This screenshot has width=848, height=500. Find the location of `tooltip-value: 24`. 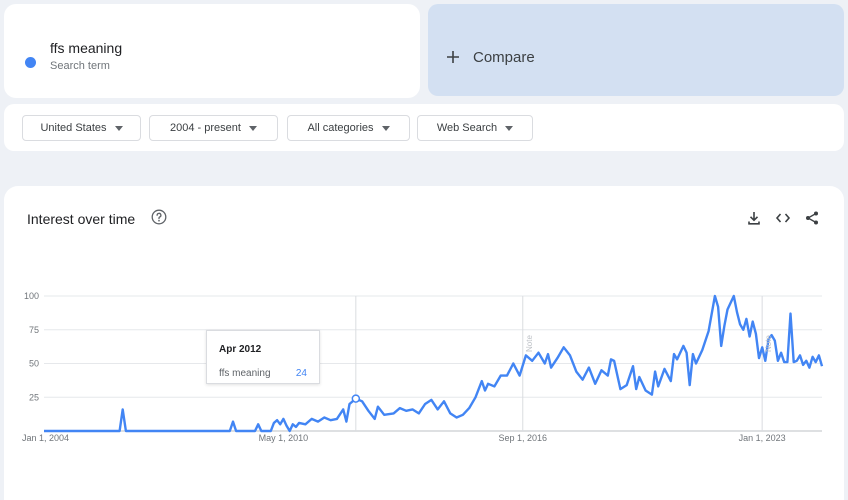

tooltip-value: 24 is located at coordinates (301, 373).